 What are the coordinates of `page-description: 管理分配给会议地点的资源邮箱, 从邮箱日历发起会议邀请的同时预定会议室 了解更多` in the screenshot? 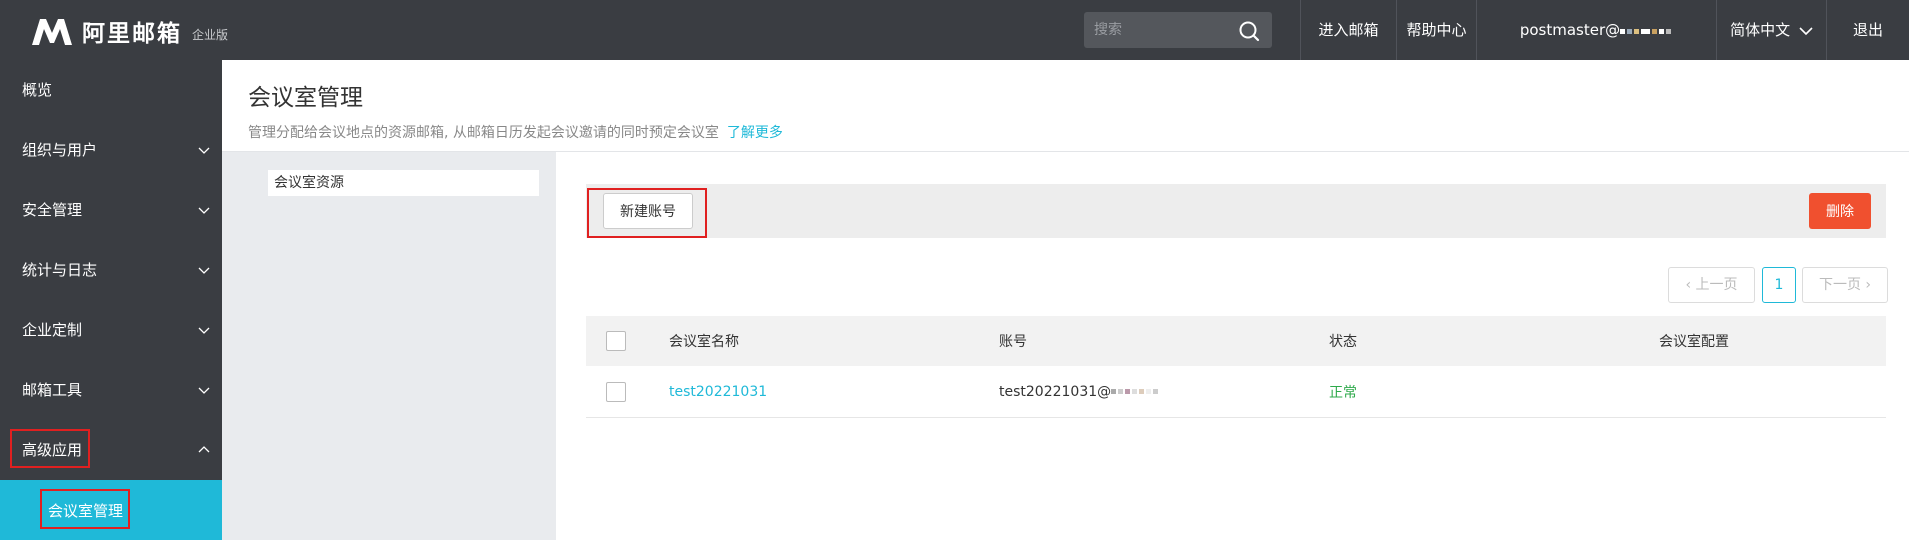 It's located at (515, 132).